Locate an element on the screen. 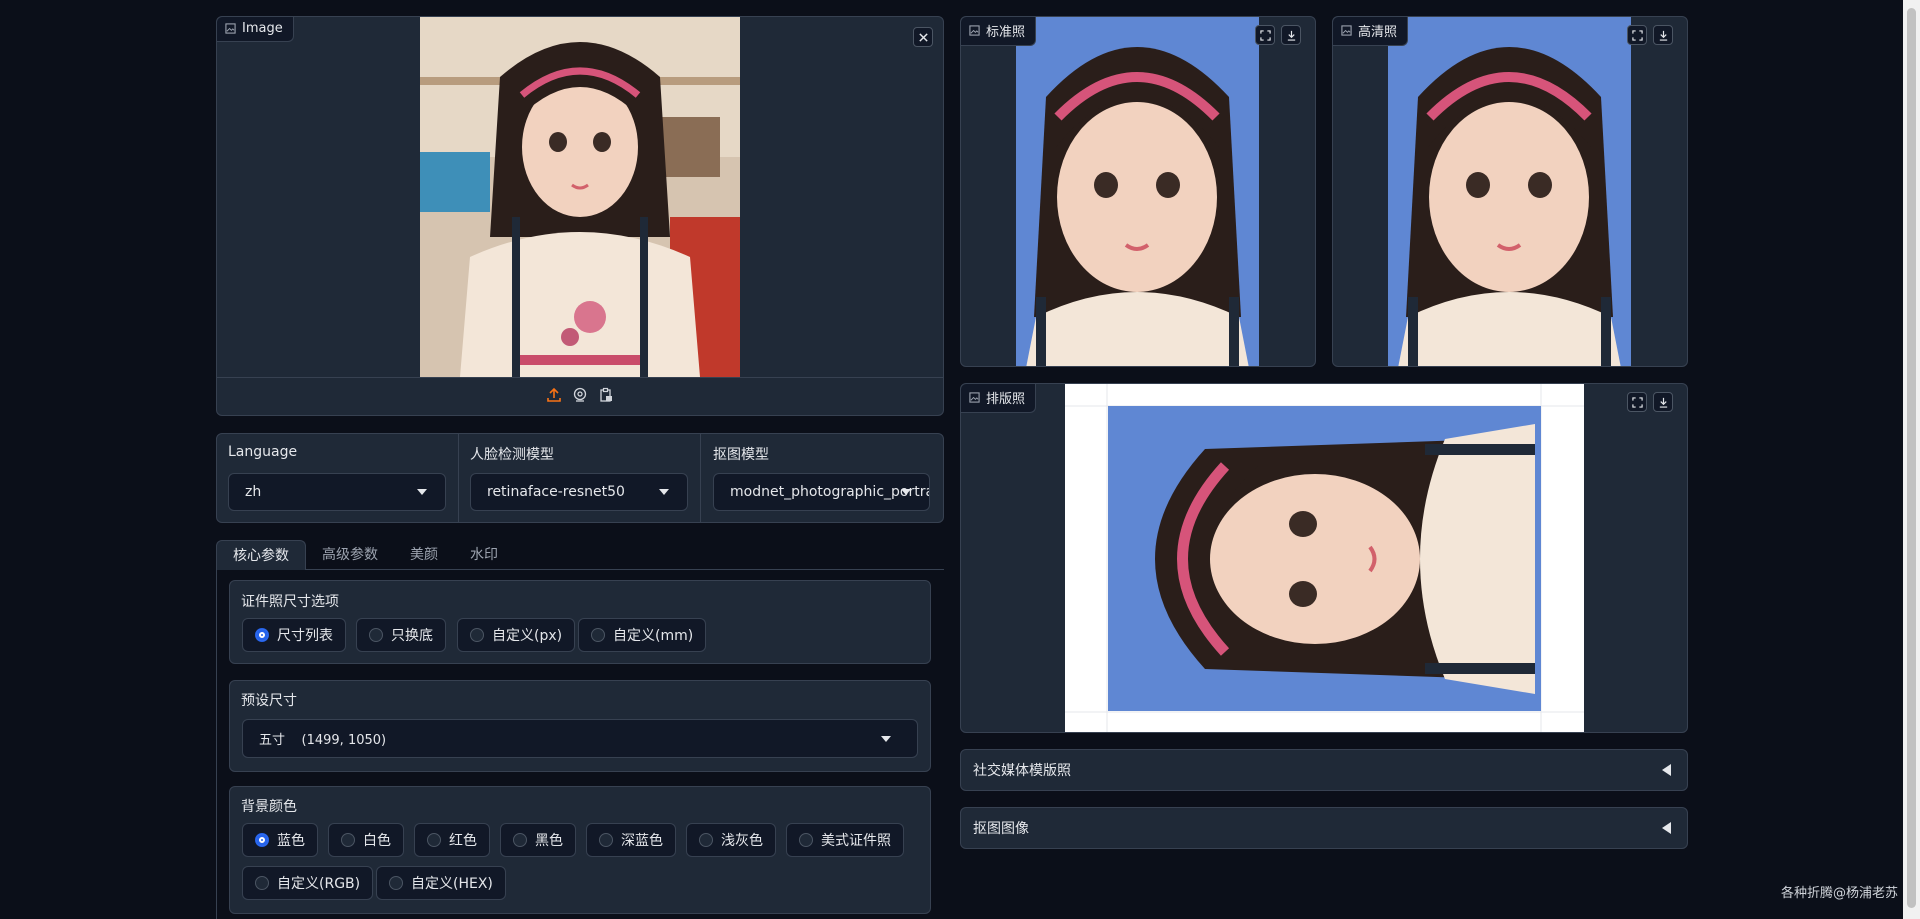 The width and height of the screenshot is (1920, 919). webcam-icon is located at coordinates (580, 395).